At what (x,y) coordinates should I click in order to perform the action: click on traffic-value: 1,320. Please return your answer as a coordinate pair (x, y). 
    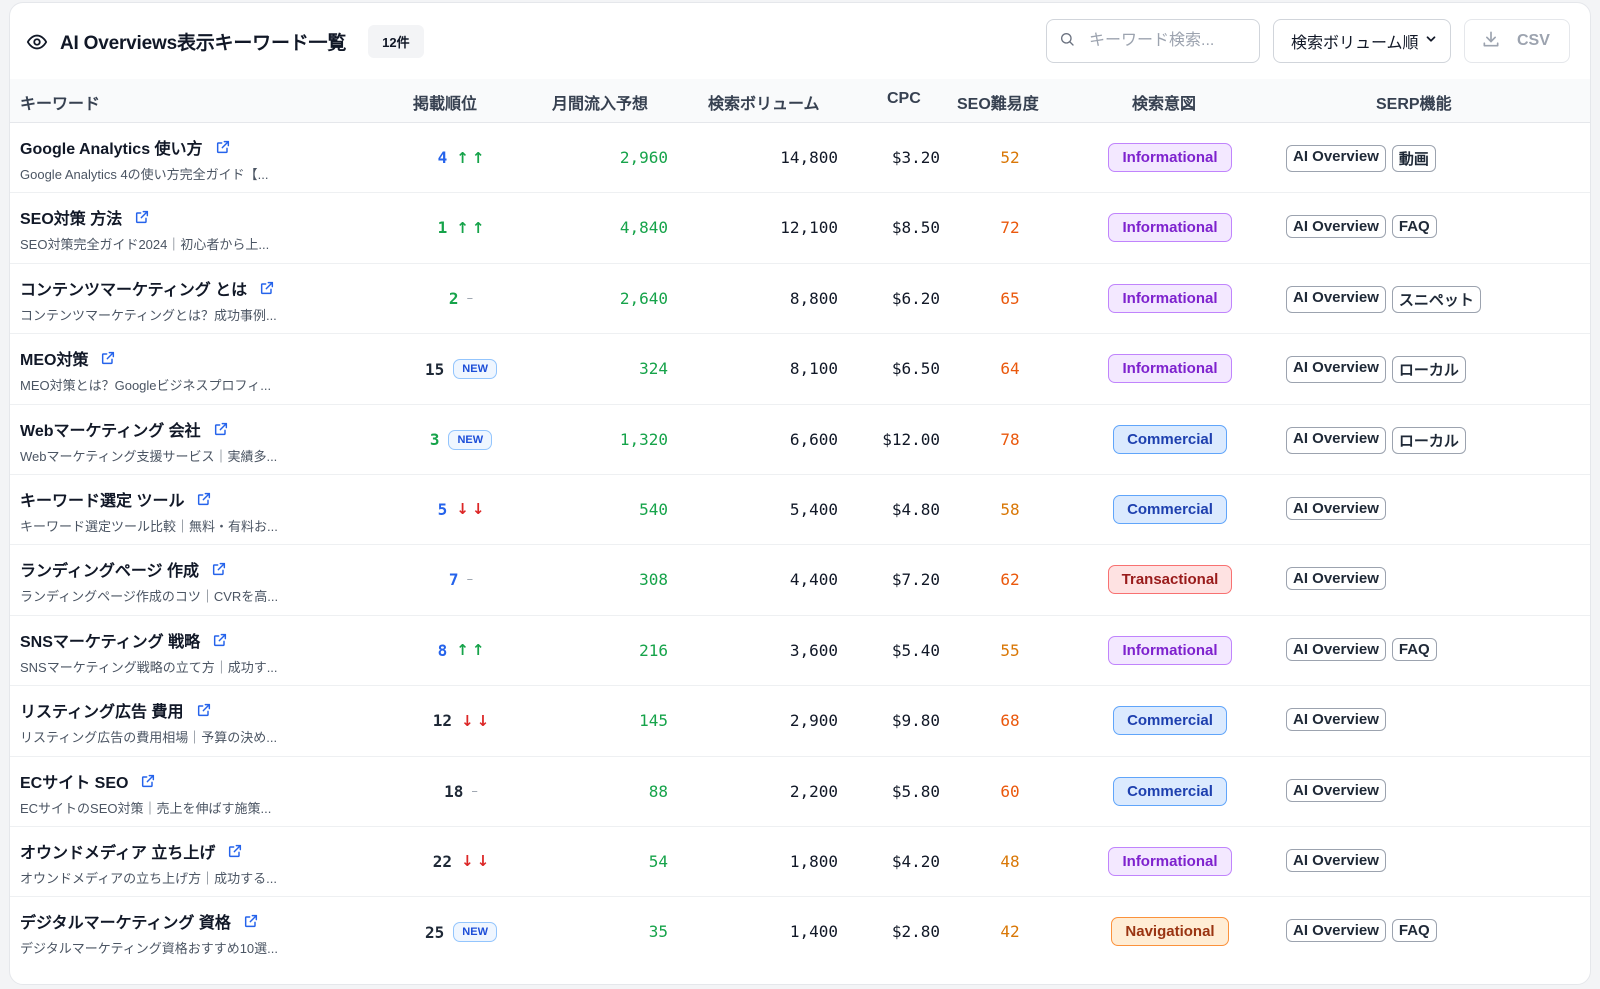
    Looking at the image, I should click on (643, 439).